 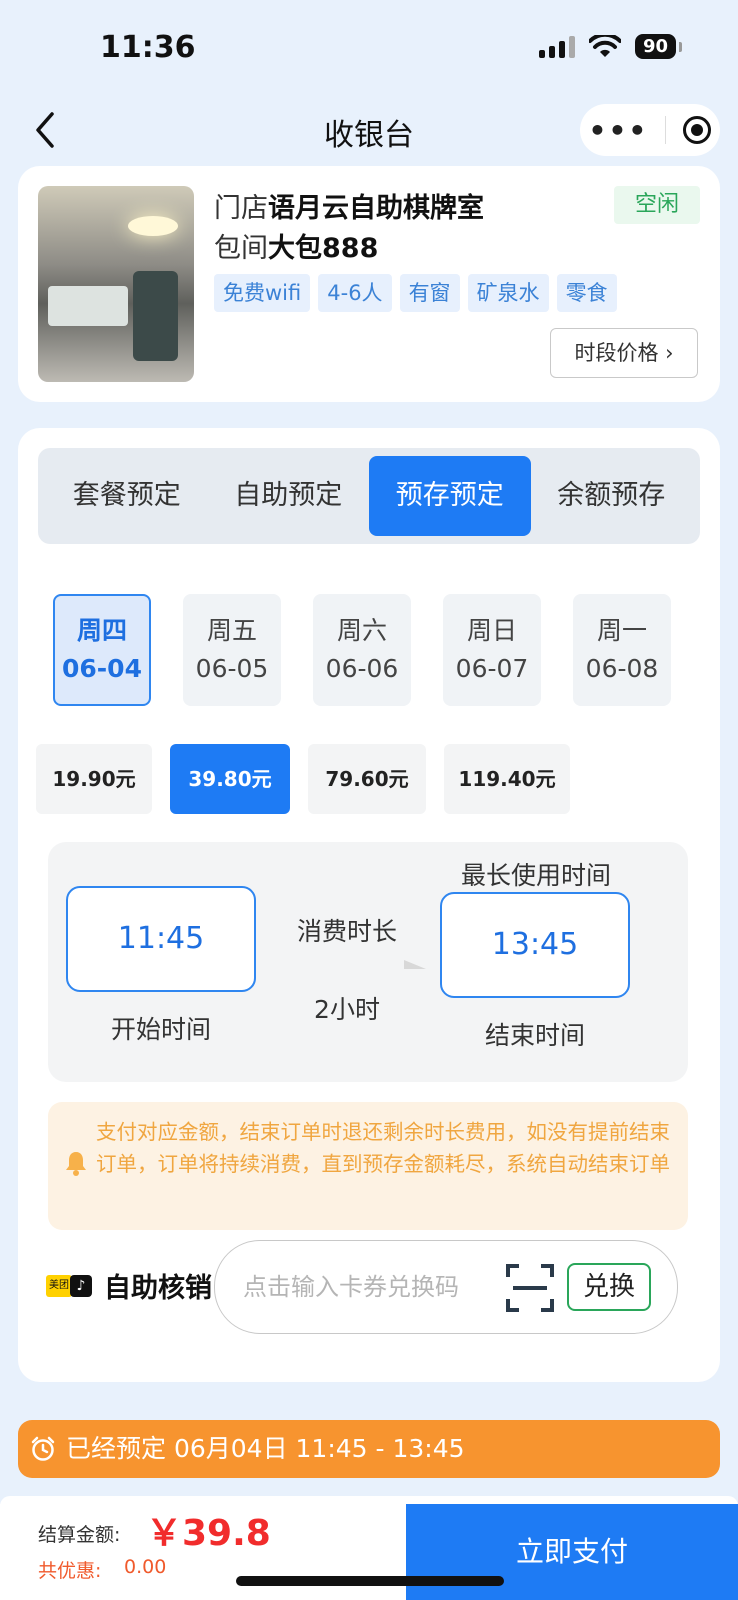 I want to click on amount-option: 39.80元, so click(x=230, y=779).